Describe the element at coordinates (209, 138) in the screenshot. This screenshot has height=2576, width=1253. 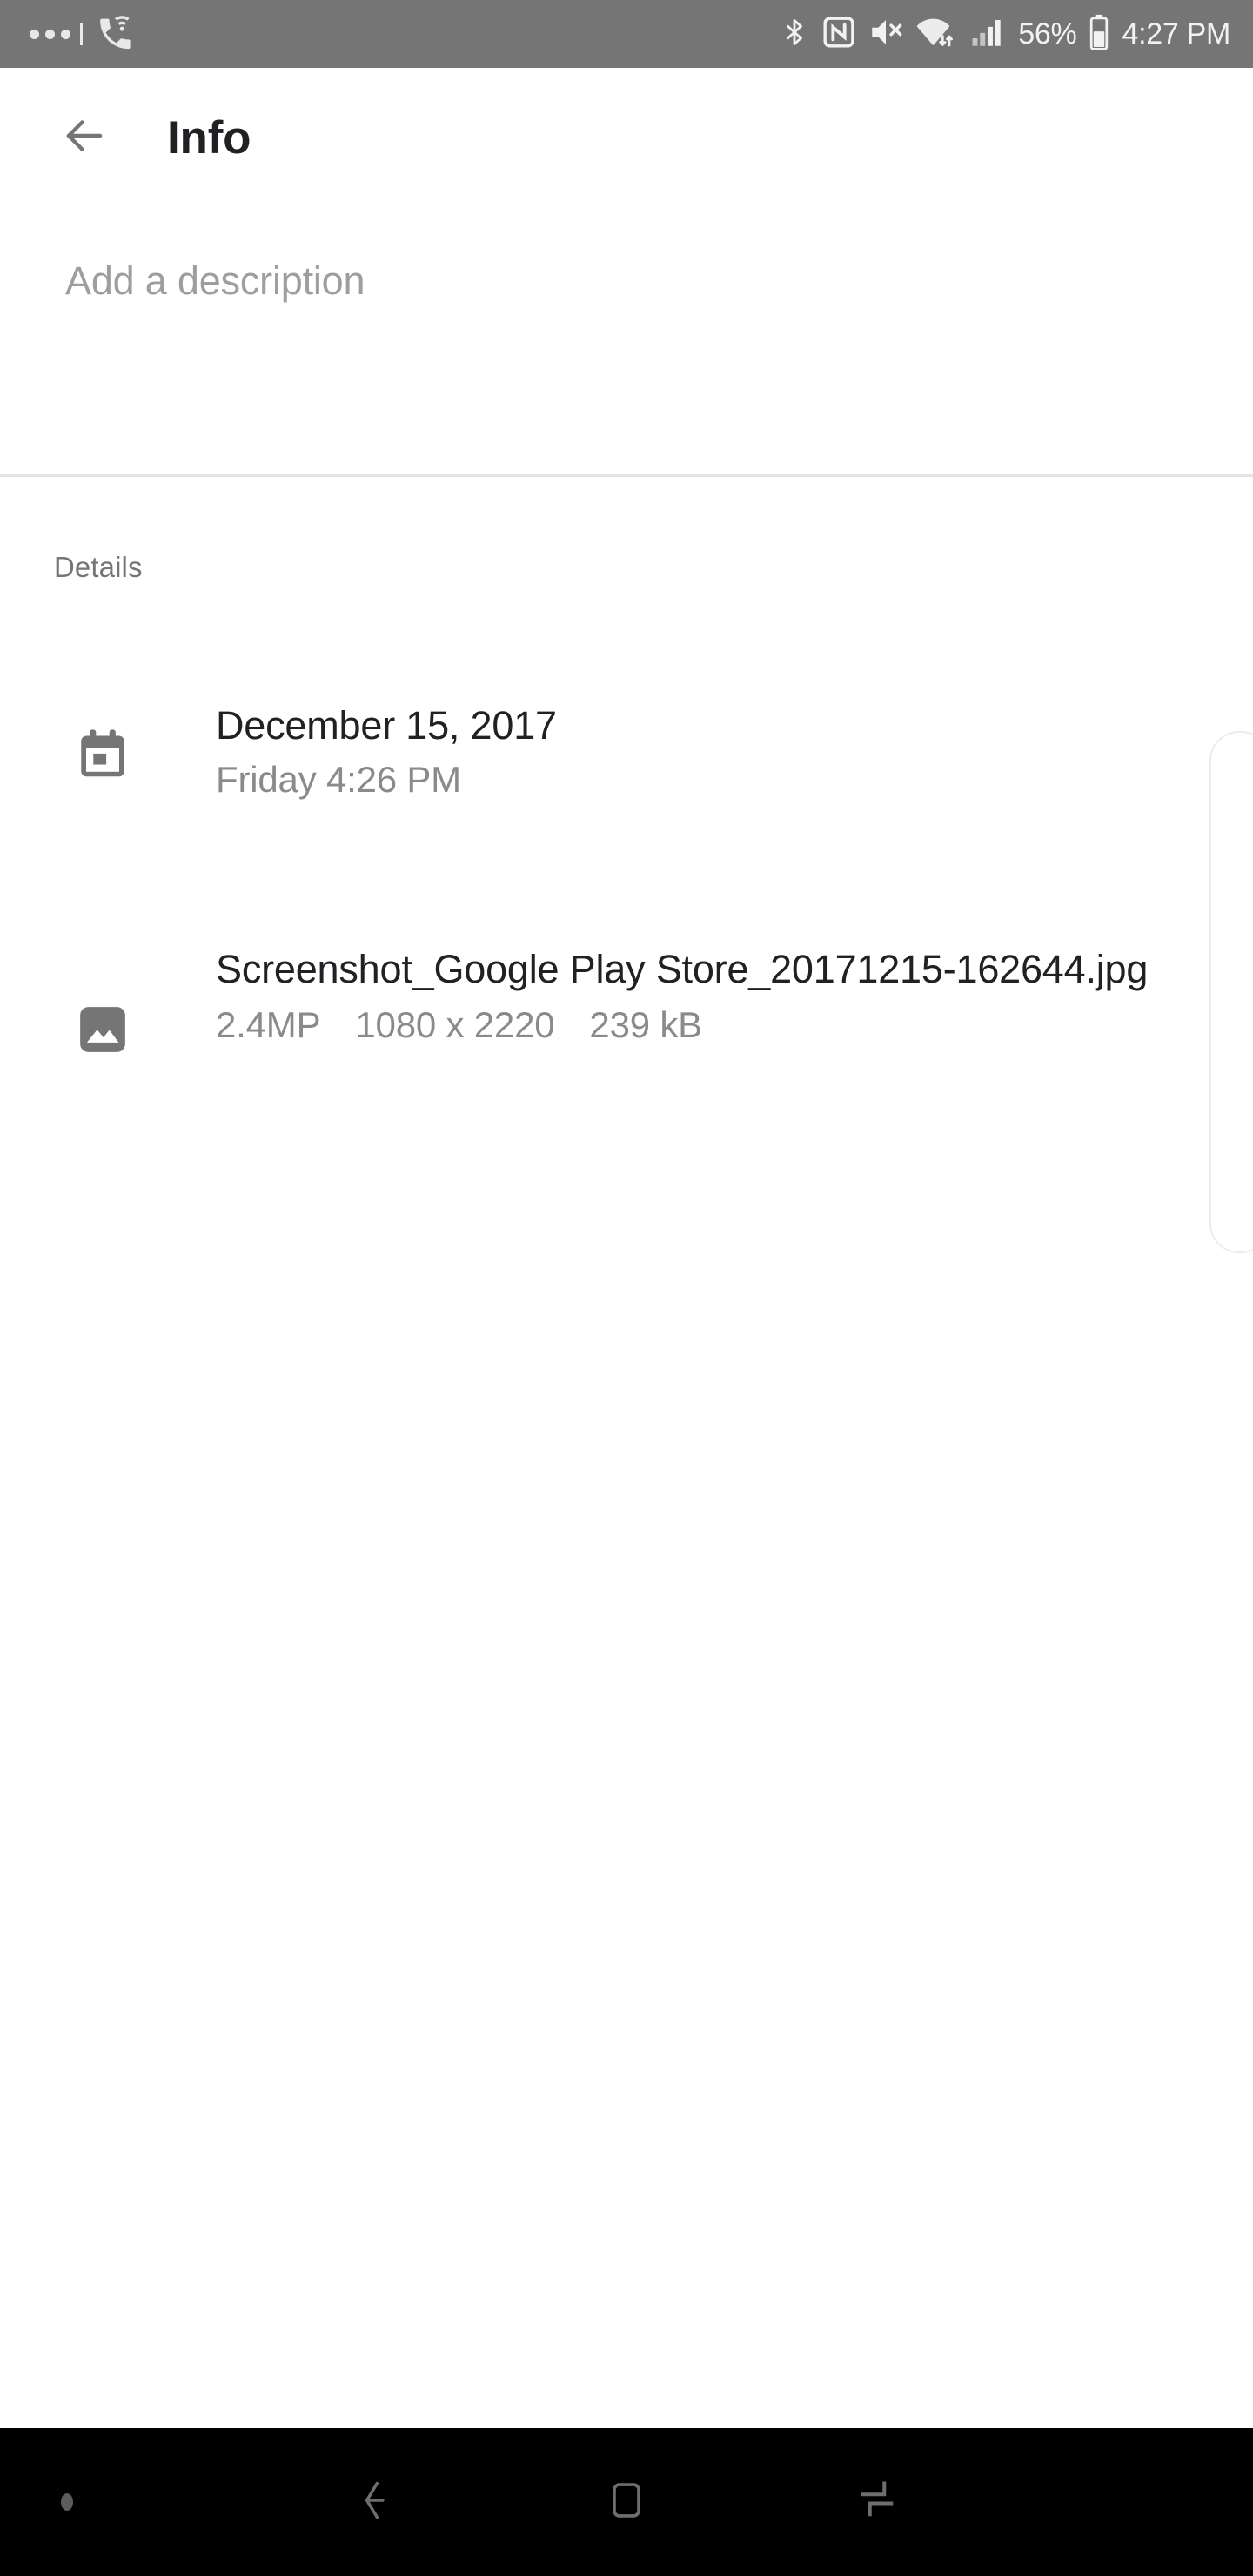
I see `page-title: Info` at that location.